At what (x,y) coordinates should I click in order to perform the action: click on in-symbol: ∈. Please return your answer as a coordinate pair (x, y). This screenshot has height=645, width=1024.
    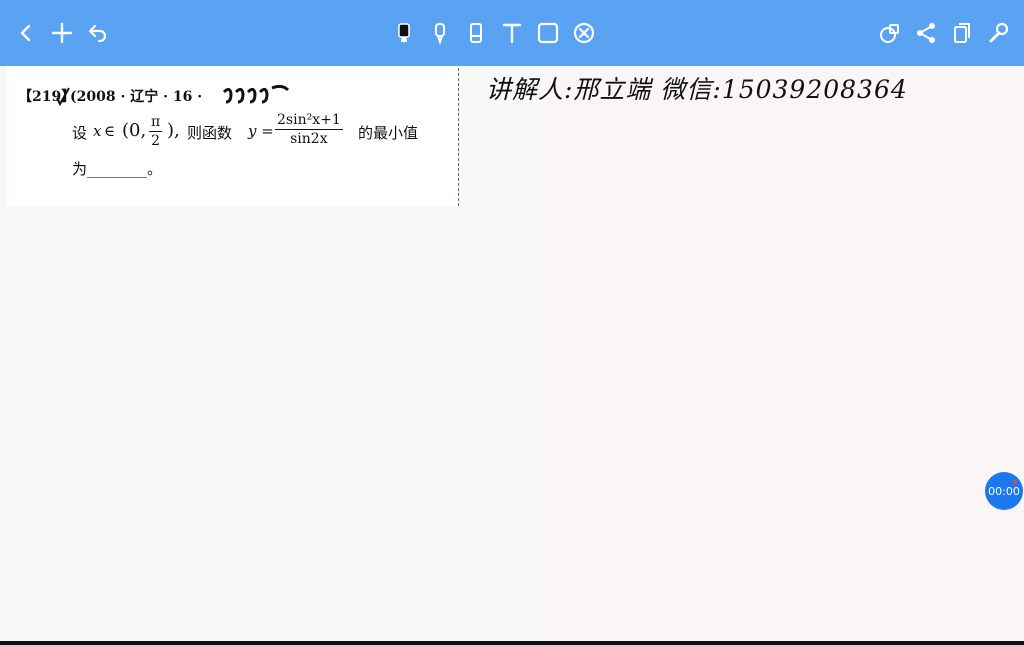
    Looking at the image, I should click on (110, 131).